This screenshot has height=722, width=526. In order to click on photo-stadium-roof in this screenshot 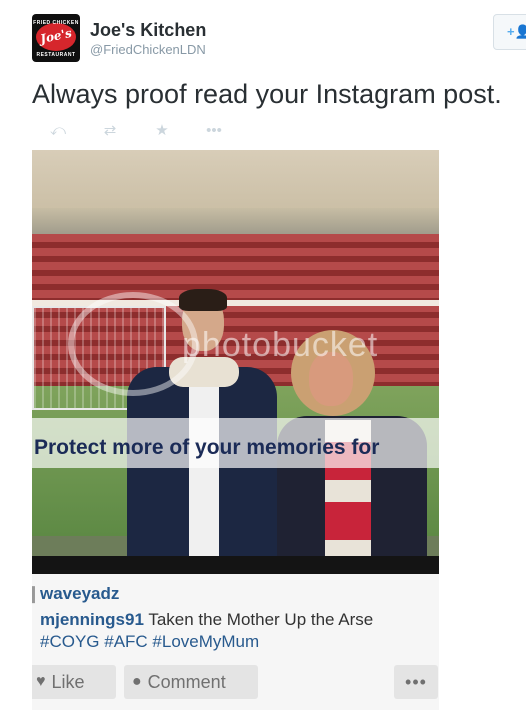, I will do `click(235, 222)`.